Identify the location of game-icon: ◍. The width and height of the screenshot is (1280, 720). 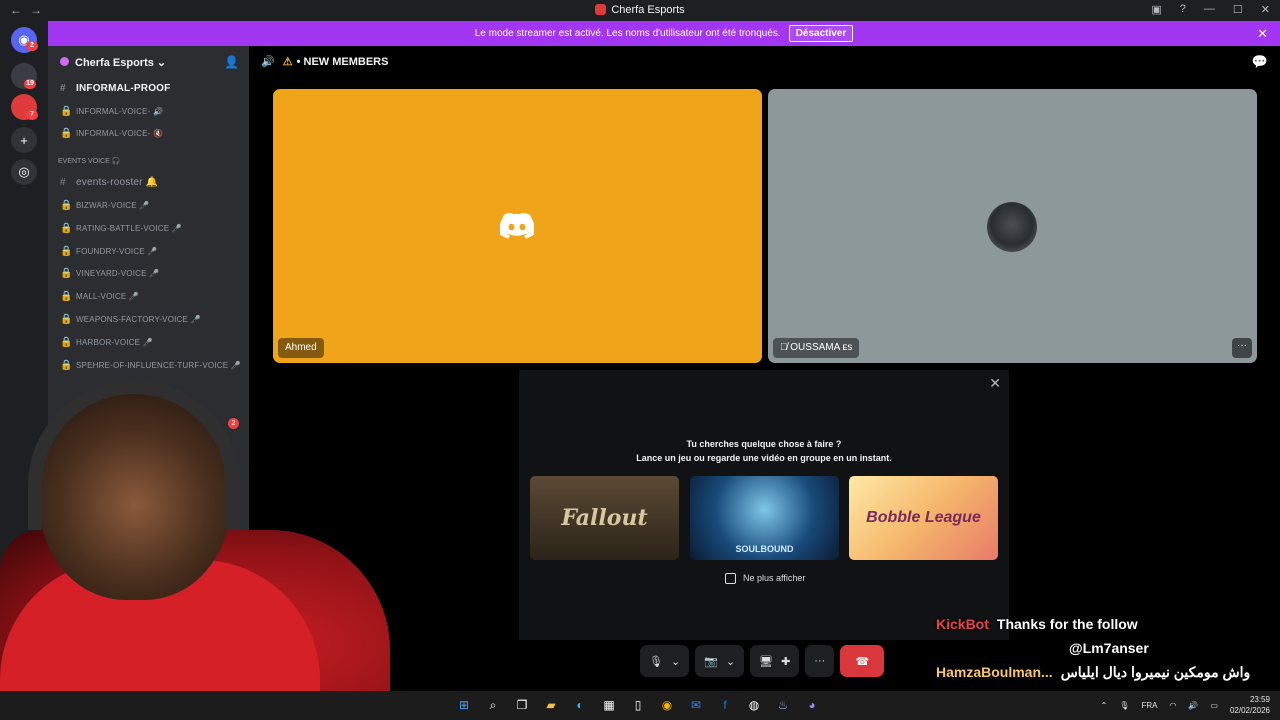
(754, 705).